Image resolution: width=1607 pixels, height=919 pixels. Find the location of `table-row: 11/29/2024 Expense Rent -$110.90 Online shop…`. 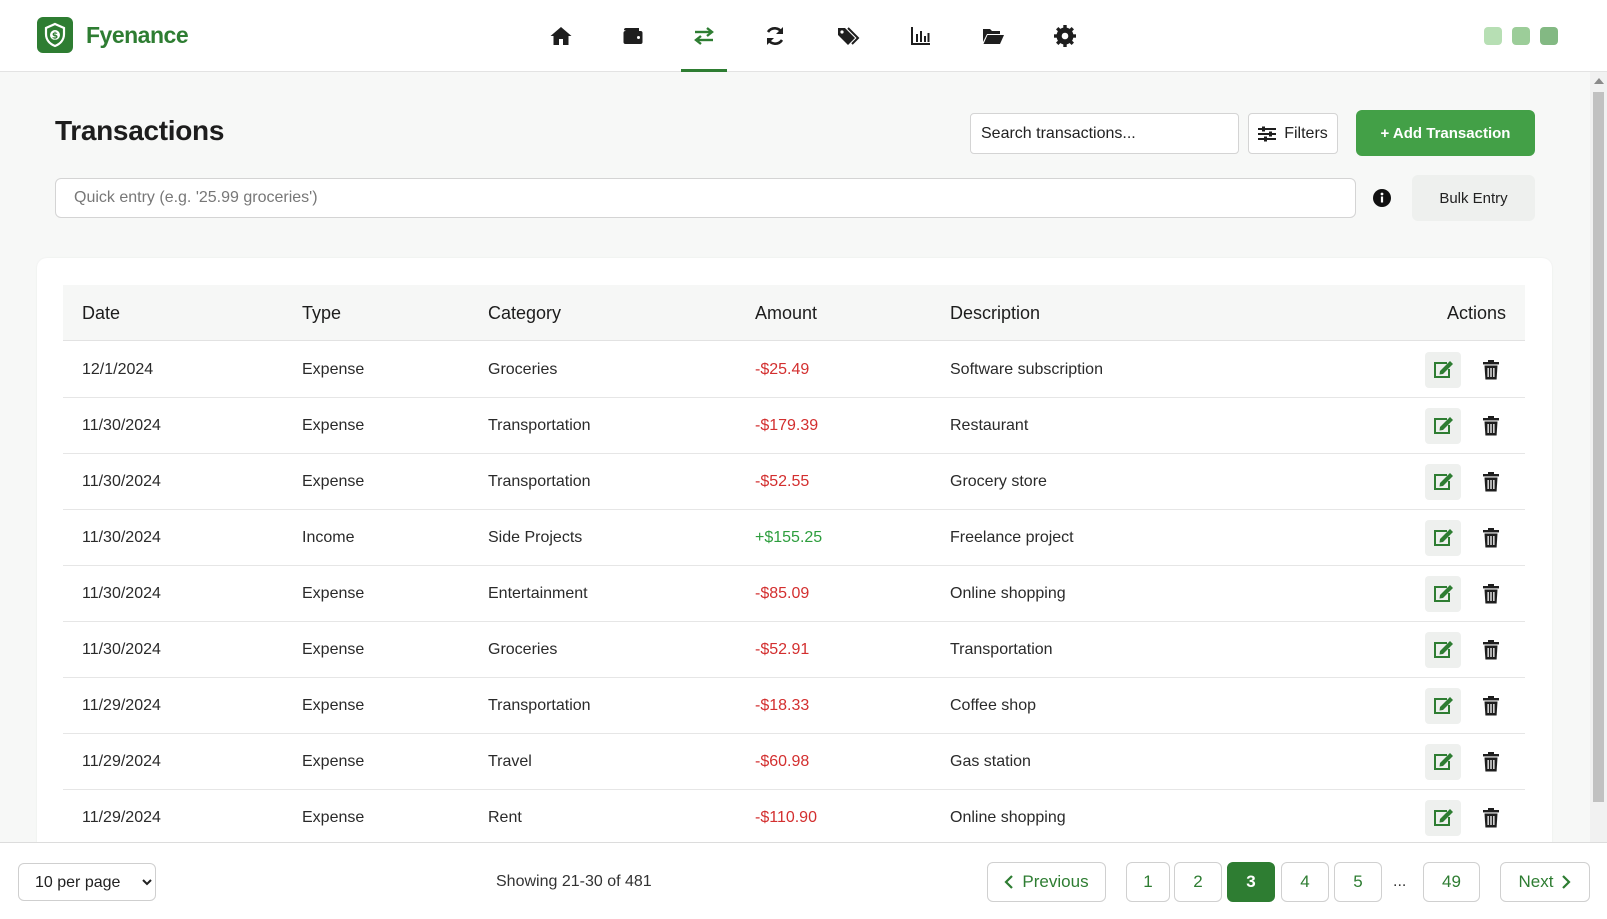

table-row: 11/29/2024 Expense Rent -$110.90 Online shop… is located at coordinates (794, 818).